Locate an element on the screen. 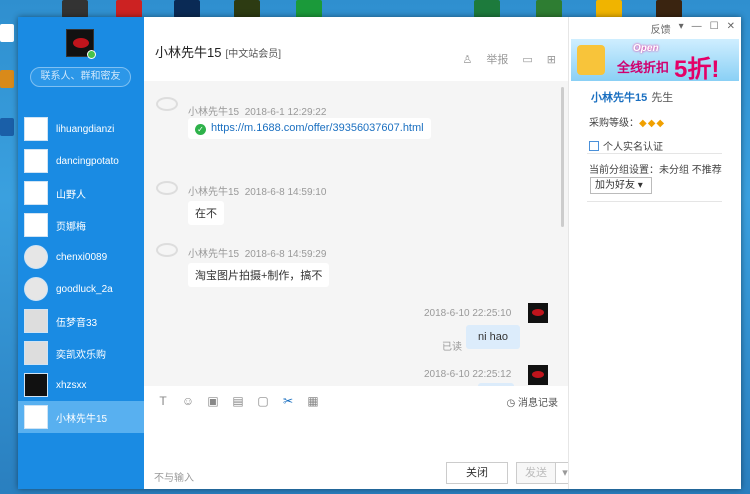  group-label: 当前分组设置： is located at coordinates (624, 170).